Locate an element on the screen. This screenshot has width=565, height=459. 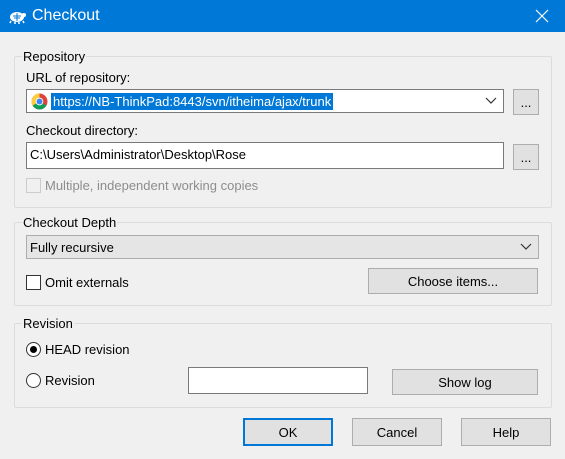
omit-externals-label: Omit externals is located at coordinates (87, 282).